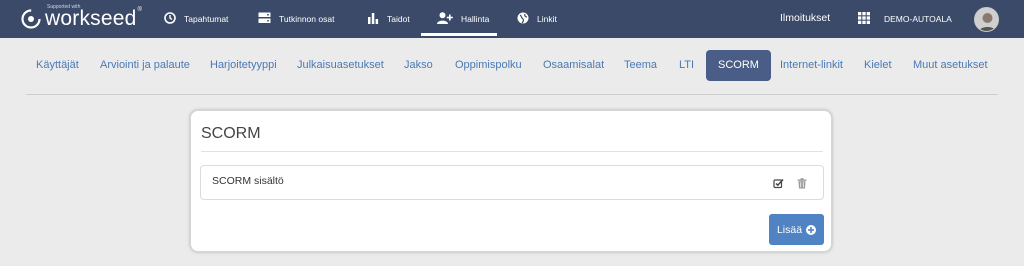  I want to click on workseed-logo-mark-icon, so click(31, 19).